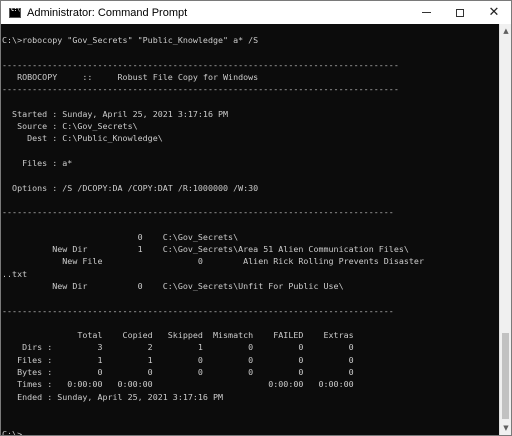 The width and height of the screenshot is (512, 436). What do you see at coordinates (70, 126) in the screenshot?
I see `console-line: Source : C:\Gov_Secrets\` at bounding box center [70, 126].